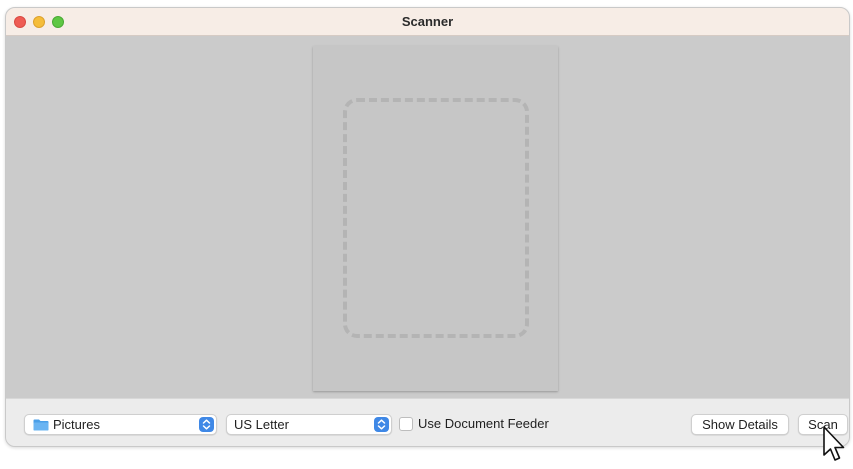 This screenshot has height=469, width=853. I want to click on destination-popup: Pictures, so click(120, 424).